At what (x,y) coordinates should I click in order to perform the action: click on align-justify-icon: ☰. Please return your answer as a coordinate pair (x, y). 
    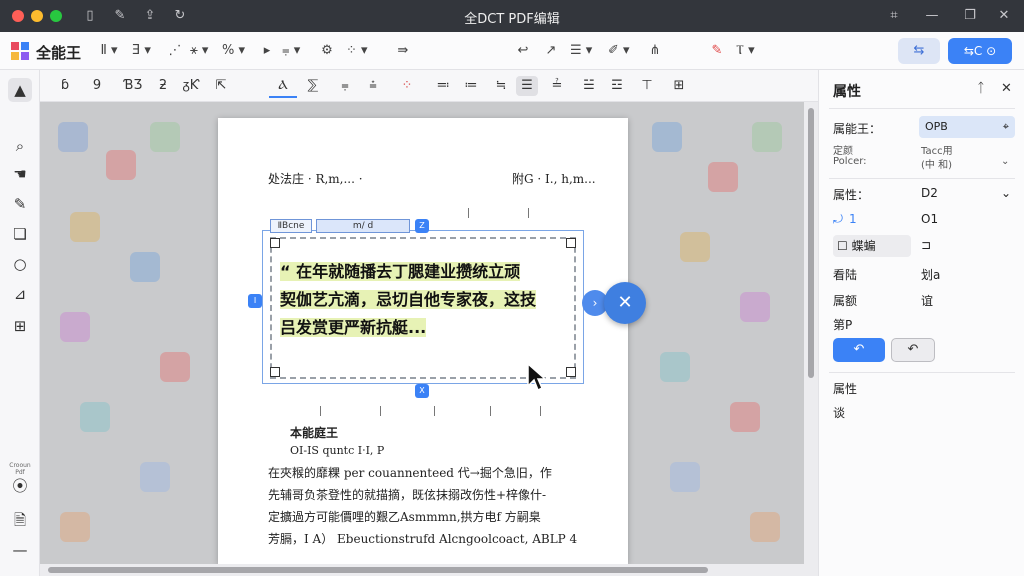
    Looking at the image, I should click on (527, 86).